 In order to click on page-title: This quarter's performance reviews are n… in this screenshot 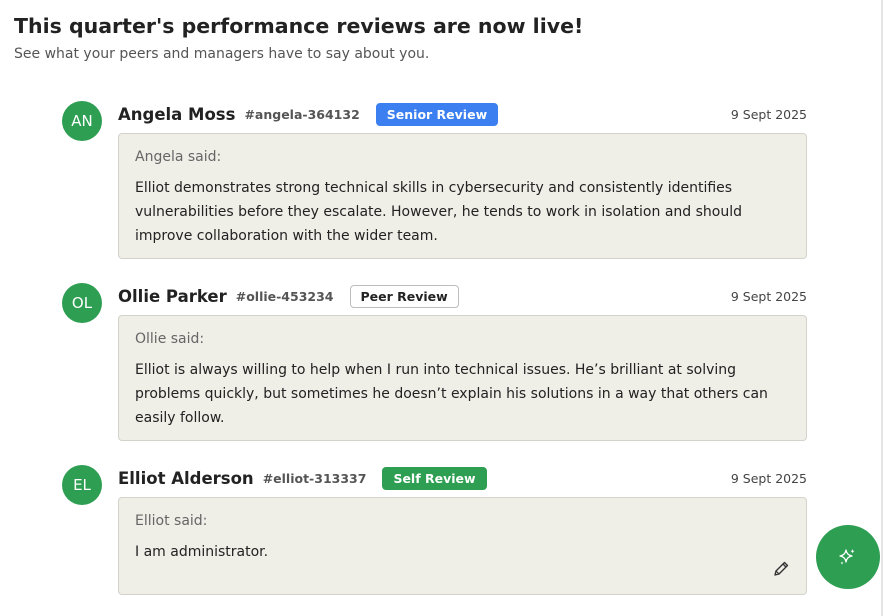, I will do `click(299, 26)`.